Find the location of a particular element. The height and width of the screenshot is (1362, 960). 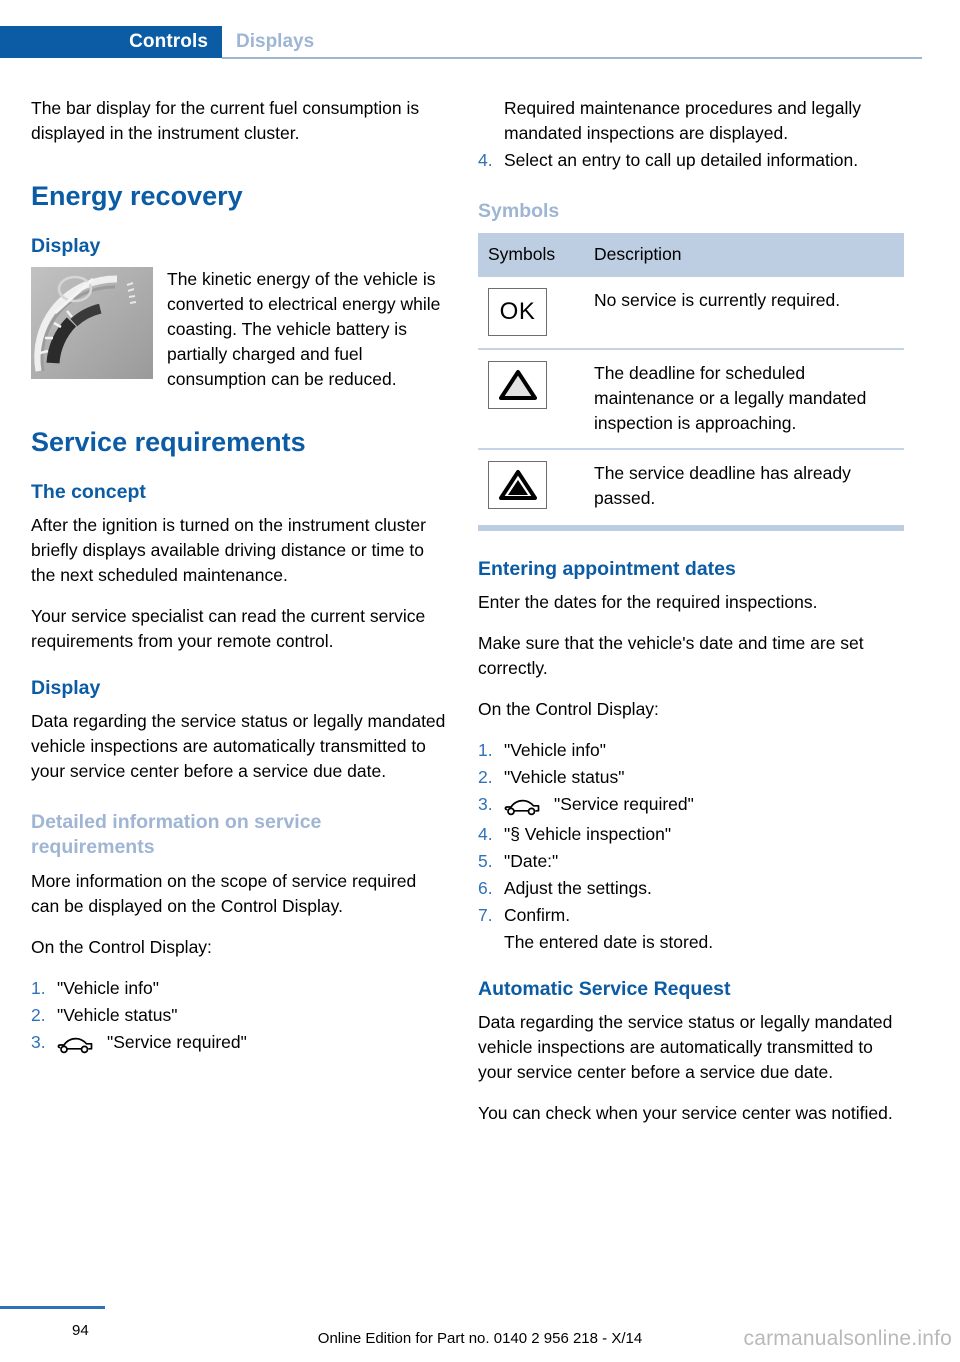

heading-automatic-service-request: Automatic Service Request is located at coordinates (604, 989).